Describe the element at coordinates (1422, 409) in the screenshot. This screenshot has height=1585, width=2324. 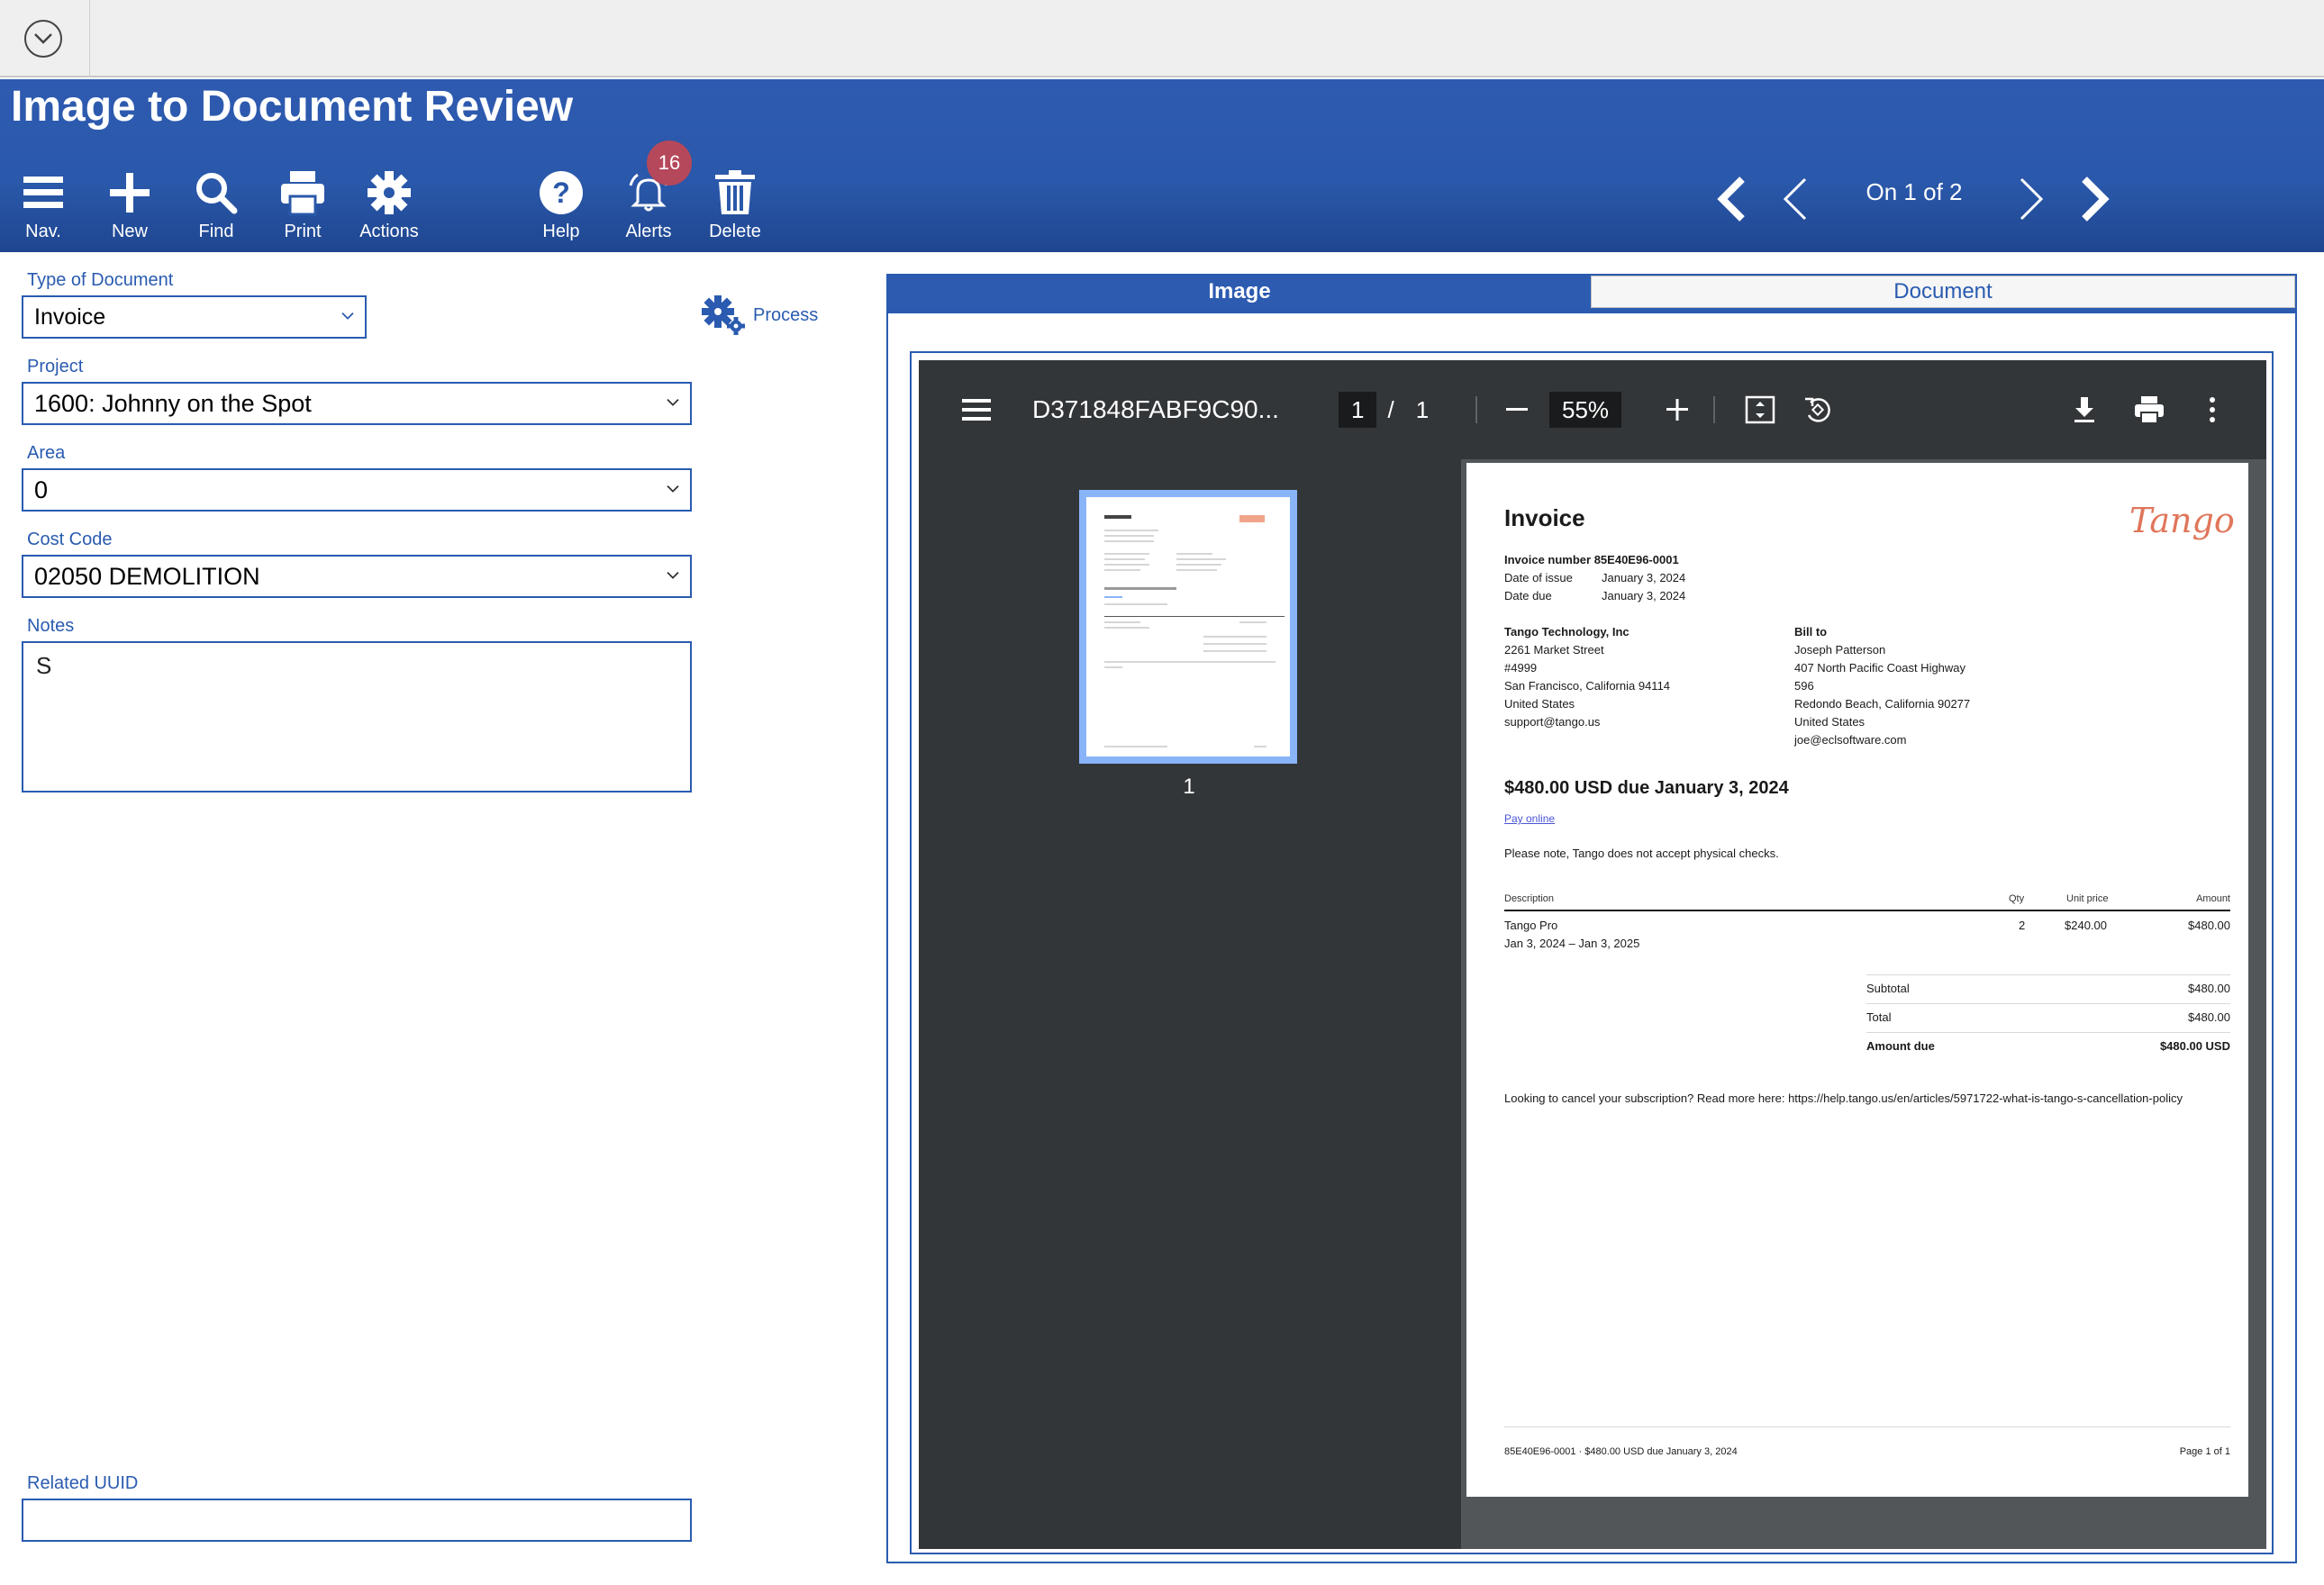
I see `pdf-page-total: 1` at that location.